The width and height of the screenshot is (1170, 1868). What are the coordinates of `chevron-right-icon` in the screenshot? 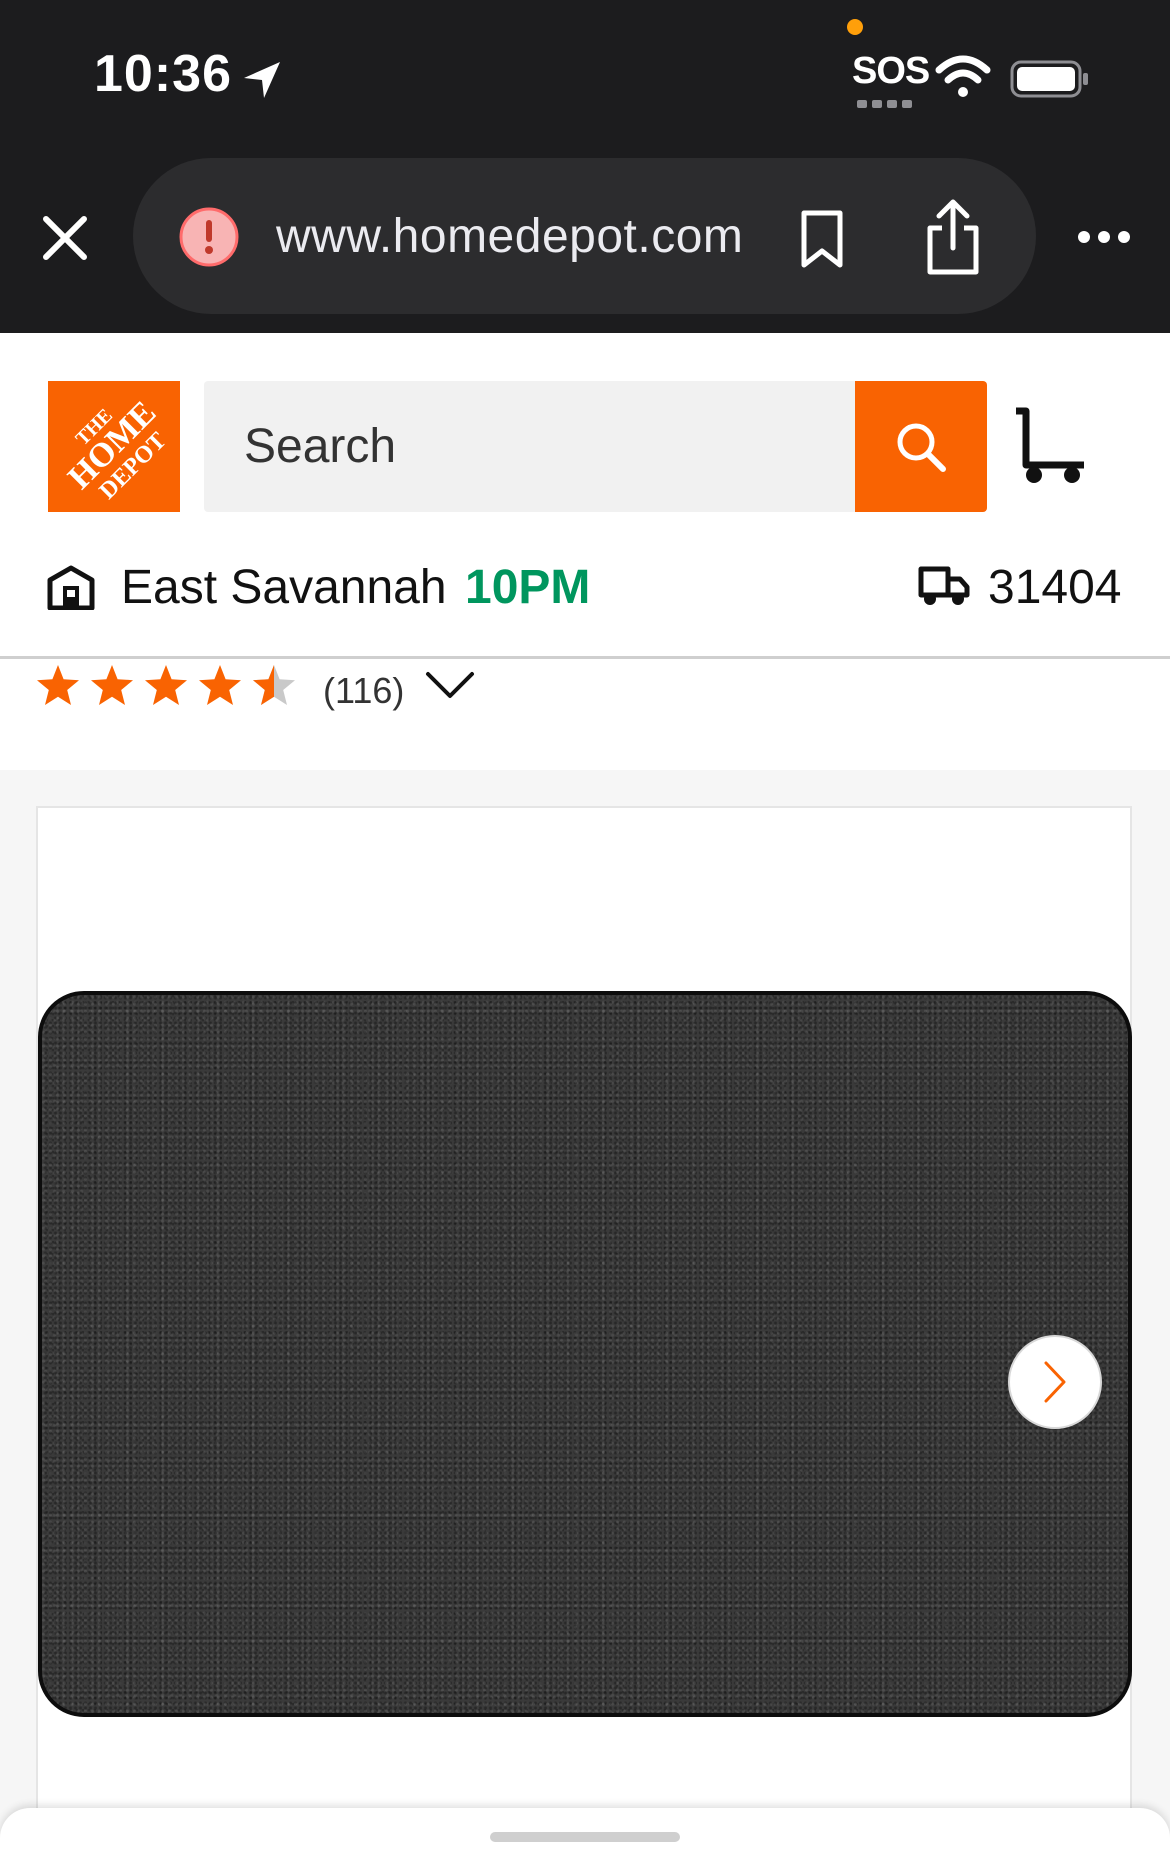 It's located at (1055, 1382).